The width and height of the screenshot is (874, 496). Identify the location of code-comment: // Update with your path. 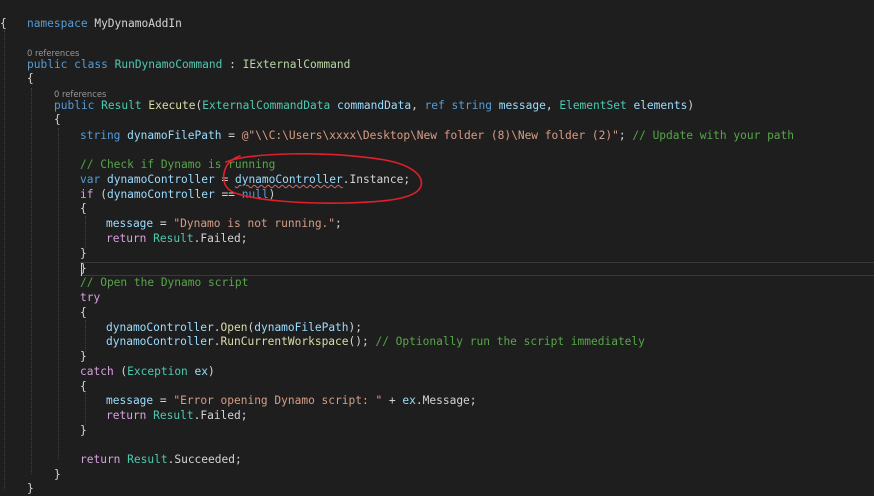
(713, 135).